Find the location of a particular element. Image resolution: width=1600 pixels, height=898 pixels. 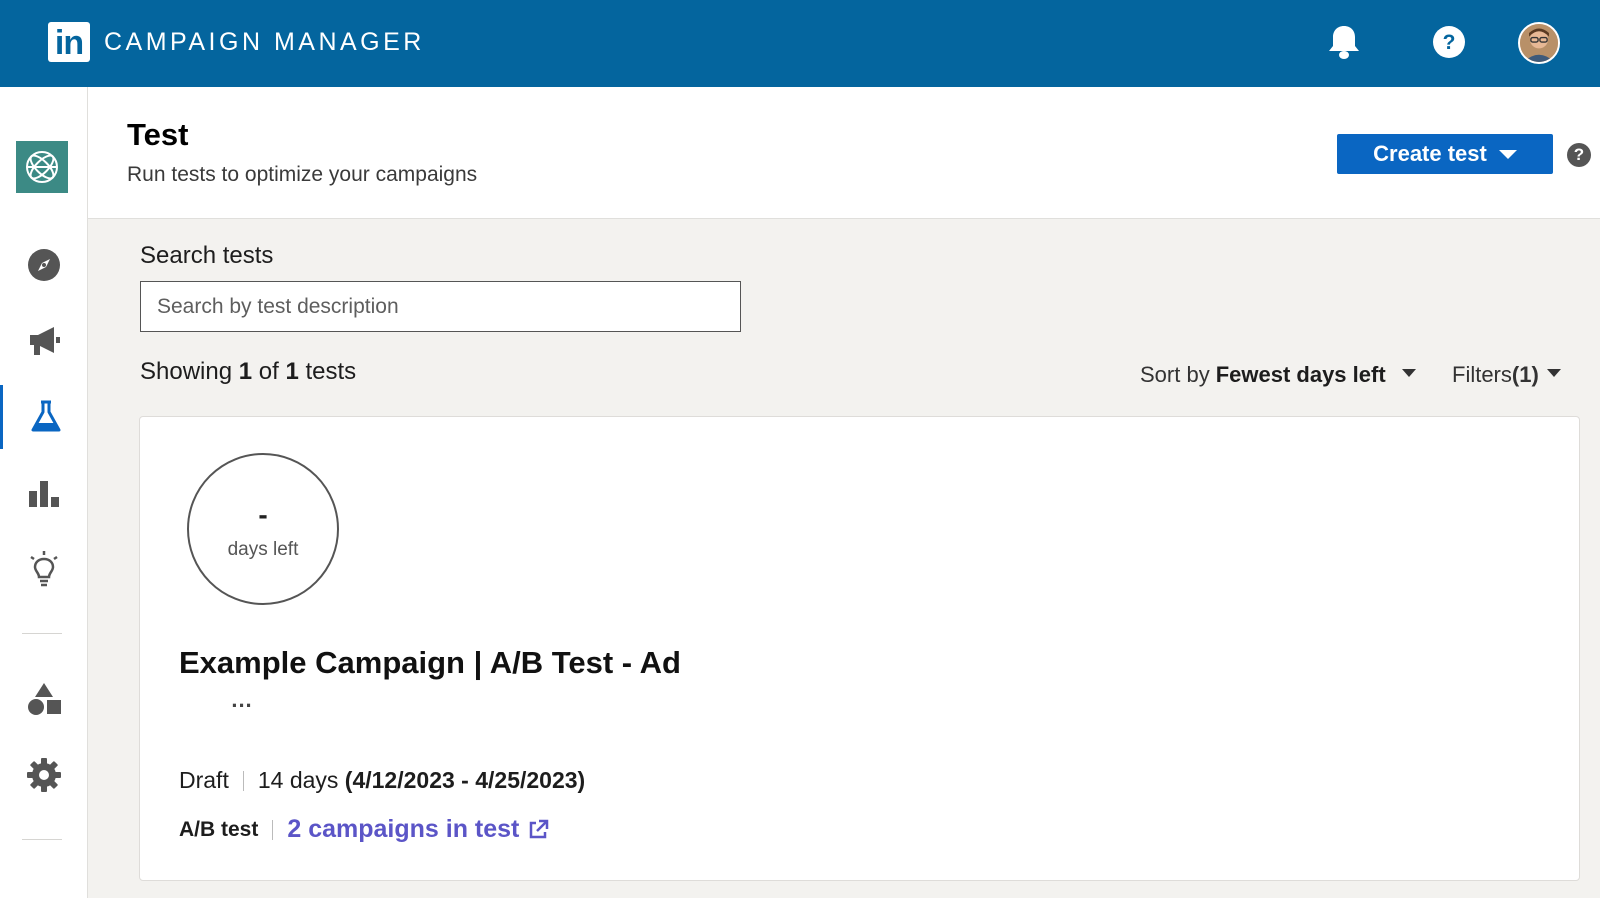

results-count: Showing 1 of 1 tests is located at coordinates (248, 372).